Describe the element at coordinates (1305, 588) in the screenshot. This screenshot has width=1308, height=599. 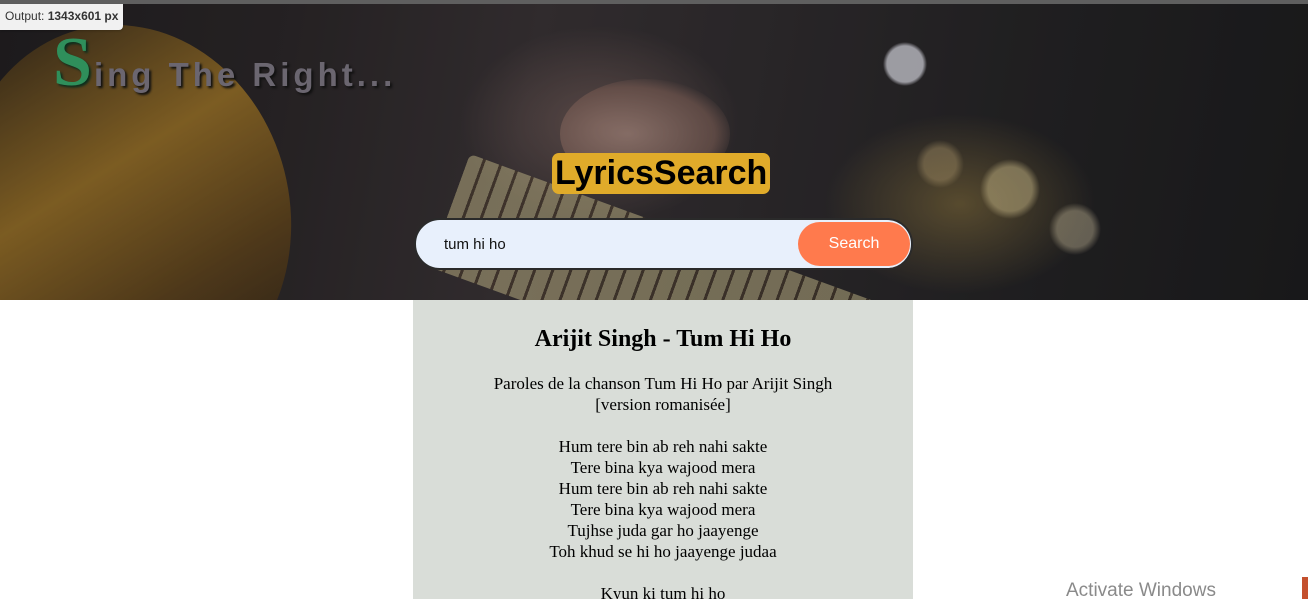
I see `edge-accent` at that location.